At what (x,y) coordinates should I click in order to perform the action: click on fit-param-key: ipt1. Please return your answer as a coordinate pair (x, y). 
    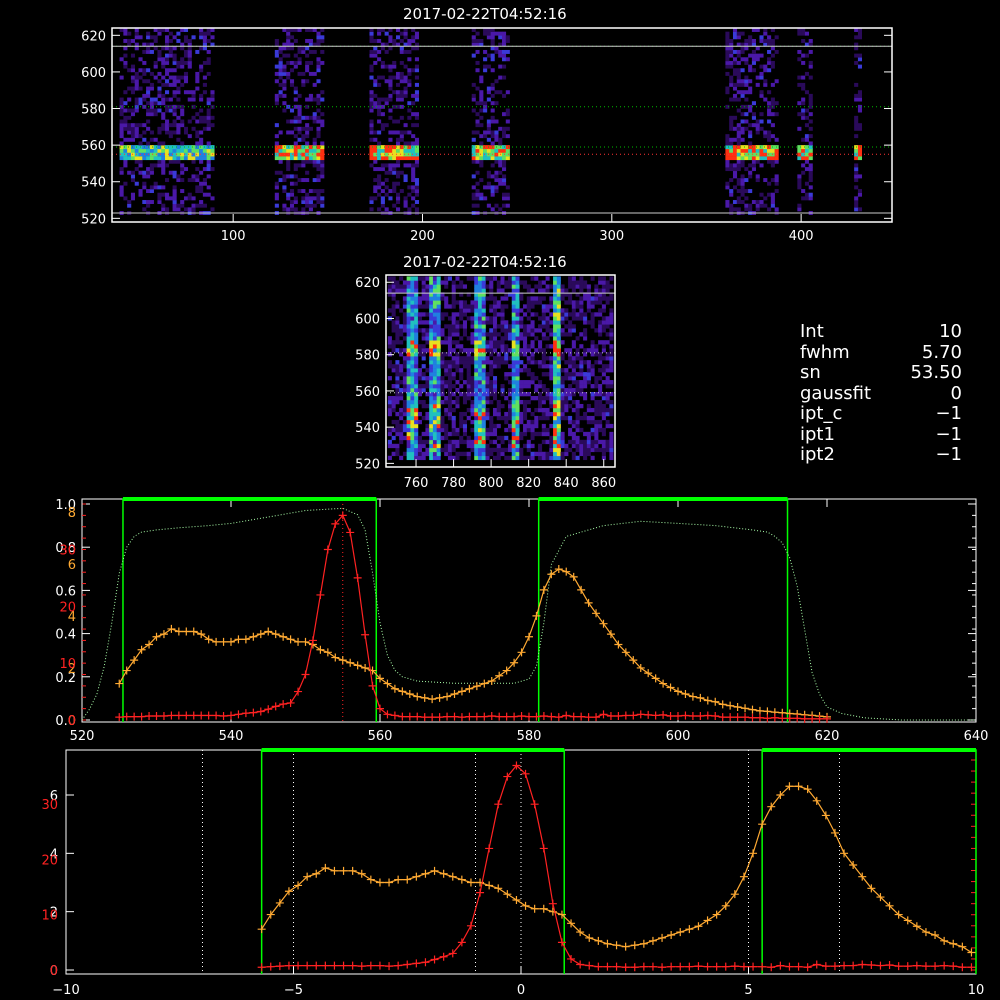
    Looking at the image, I should click on (817, 434).